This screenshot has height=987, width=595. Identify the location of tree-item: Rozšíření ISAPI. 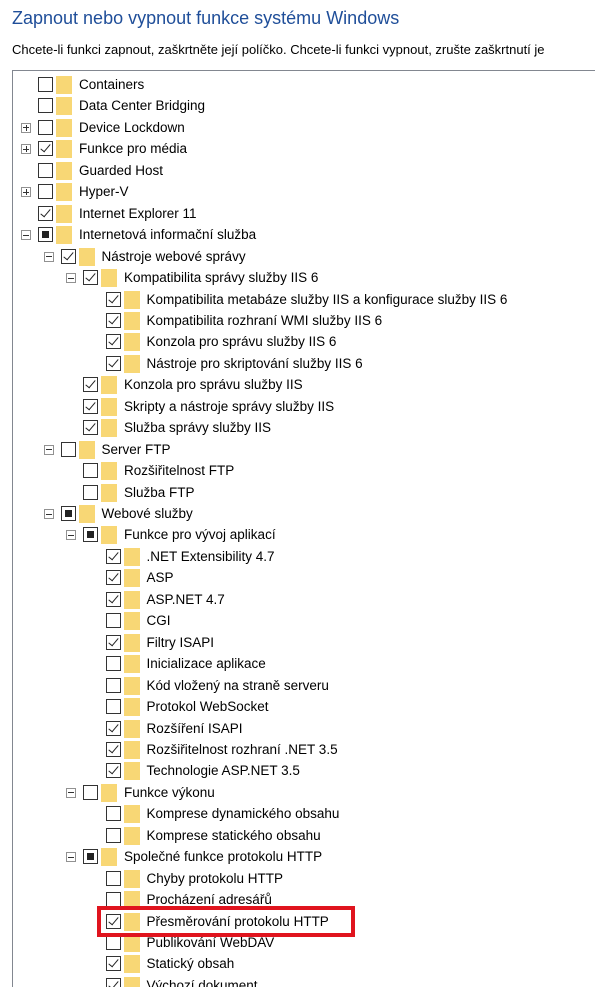
(303, 729).